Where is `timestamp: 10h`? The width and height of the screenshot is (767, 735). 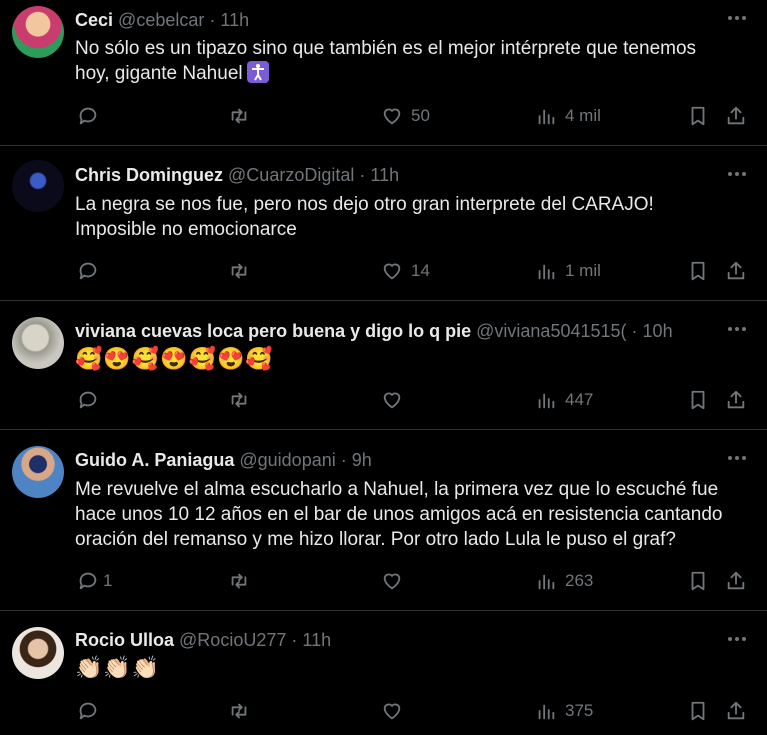
timestamp: 10h is located at coordinates (658, 331).